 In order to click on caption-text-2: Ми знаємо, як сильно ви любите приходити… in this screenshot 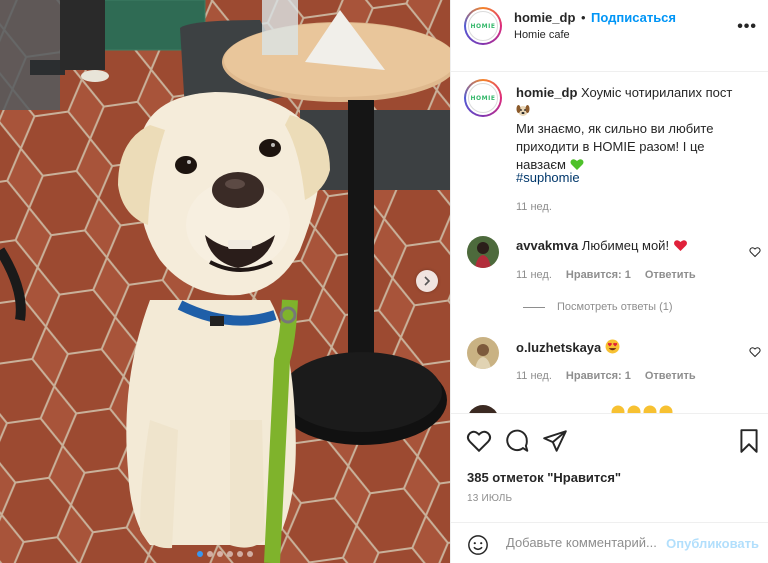, I will do `click(615, 146)`.